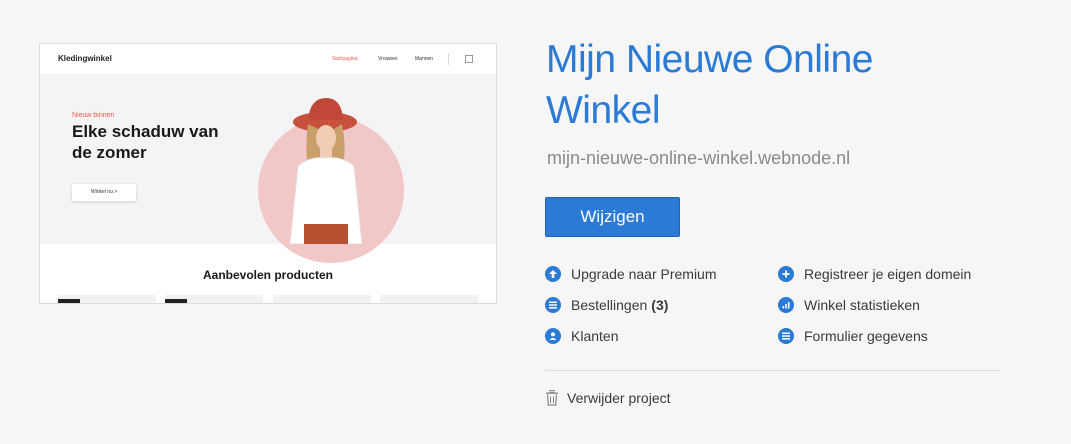 The height and width of the screenshot is (444, 1071). I want to click on upgrade-premium-link: Upgrade naar Premium, so click(631, 274).